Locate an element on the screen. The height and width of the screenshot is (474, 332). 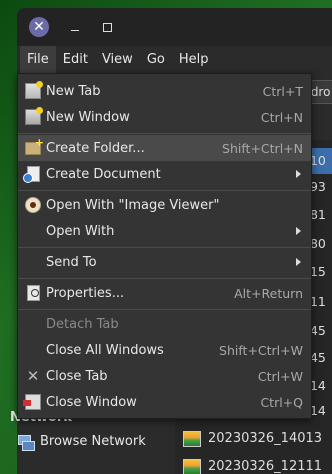
image-viewer-icon is located at coordinates (33, 205).